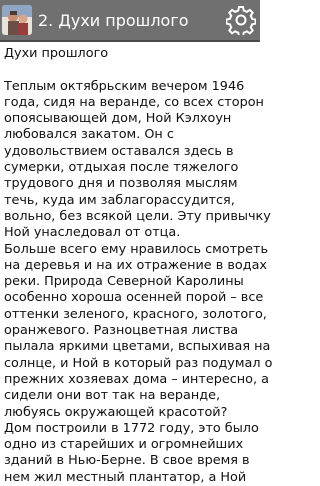 This screenshot has height=486, width=320. I want to click on text-line: зданий в Нью-Берне. В свое время в, so click(127, 461).